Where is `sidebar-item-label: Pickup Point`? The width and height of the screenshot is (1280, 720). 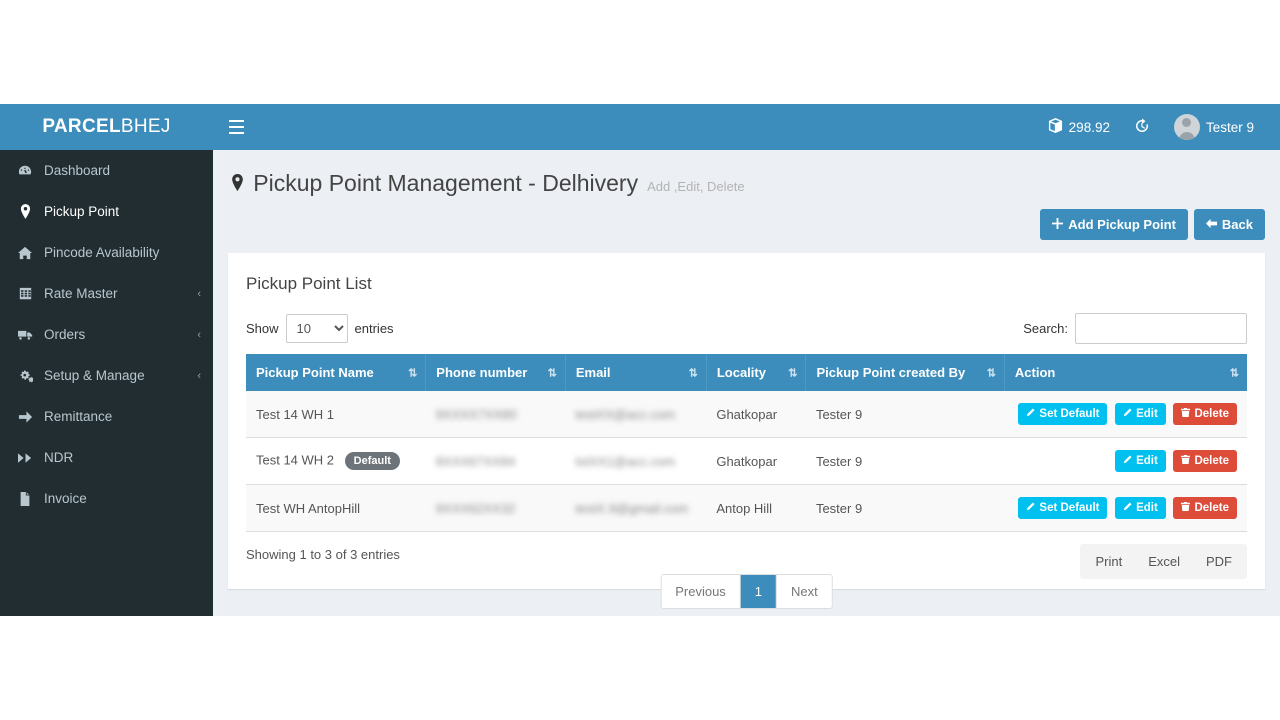
sidebar-item-label: Pickup Point is located at coordinates (82, 211).